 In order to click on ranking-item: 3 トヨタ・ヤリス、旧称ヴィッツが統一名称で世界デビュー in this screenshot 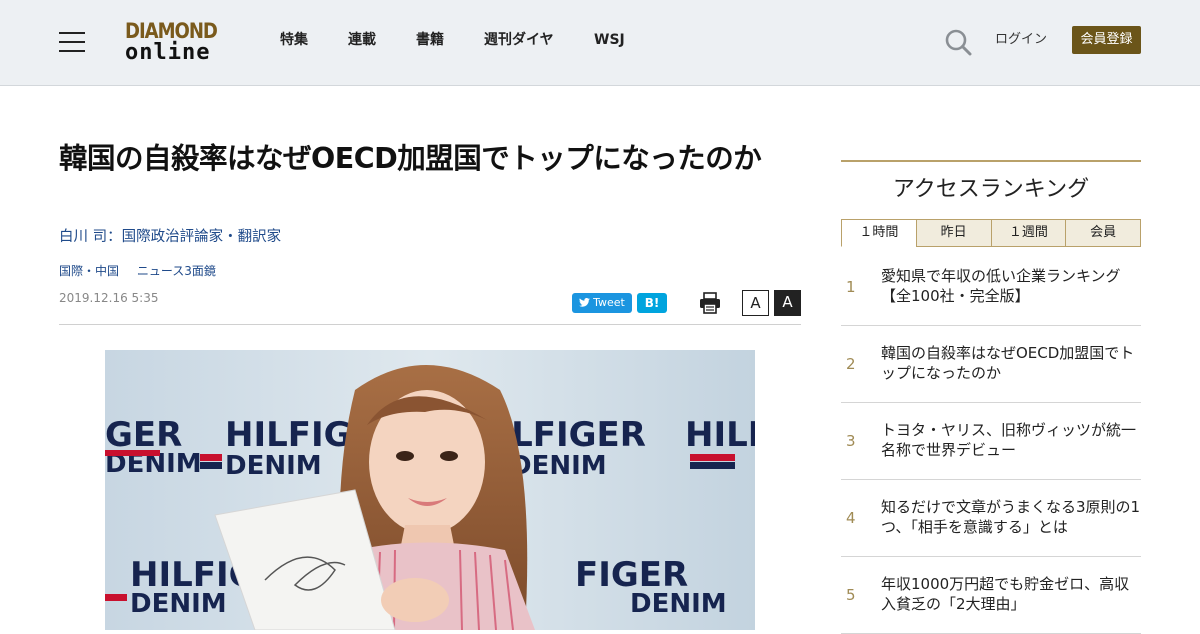, I will do `click(991, 441)`.